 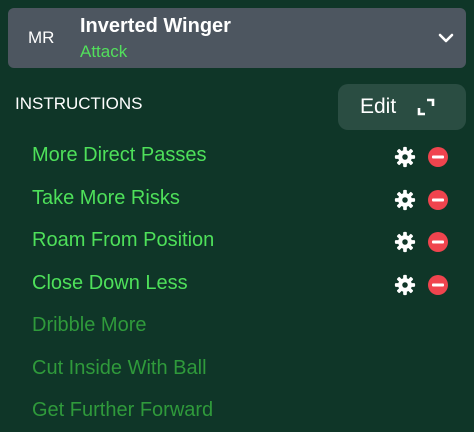 I want to click on instruction-label: Close Down Less, so click(x=110, y=282).